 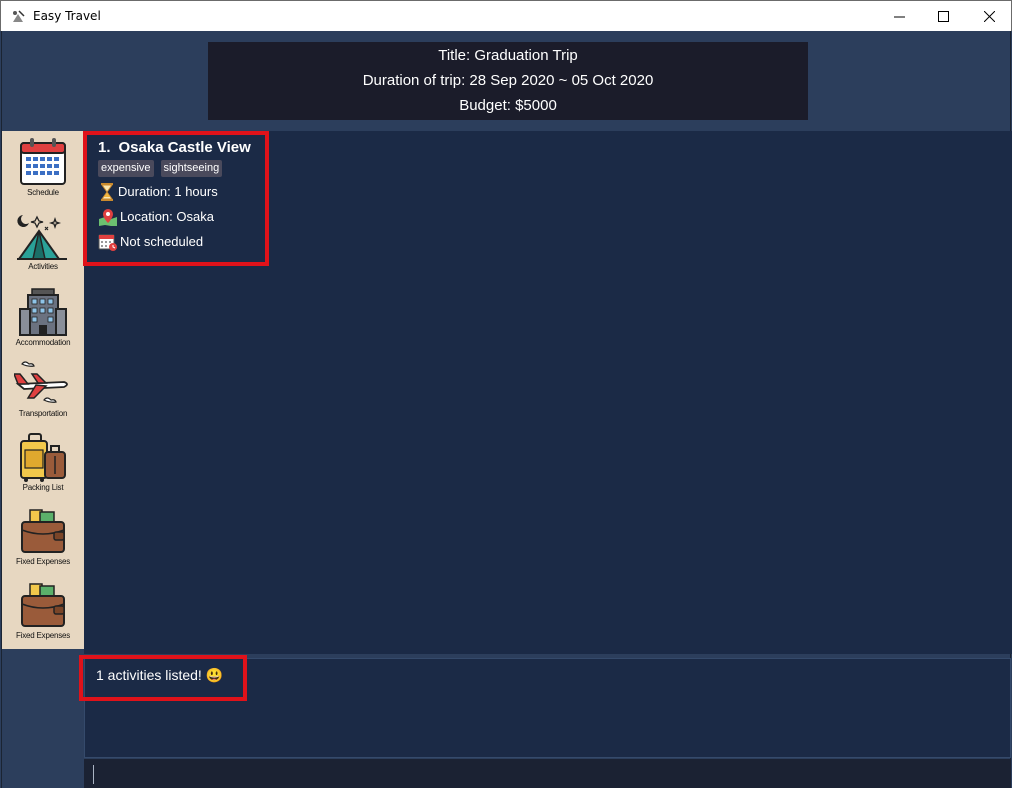 I want to click on sidebar-item-label: Transportation, so click(x=43, y=413).